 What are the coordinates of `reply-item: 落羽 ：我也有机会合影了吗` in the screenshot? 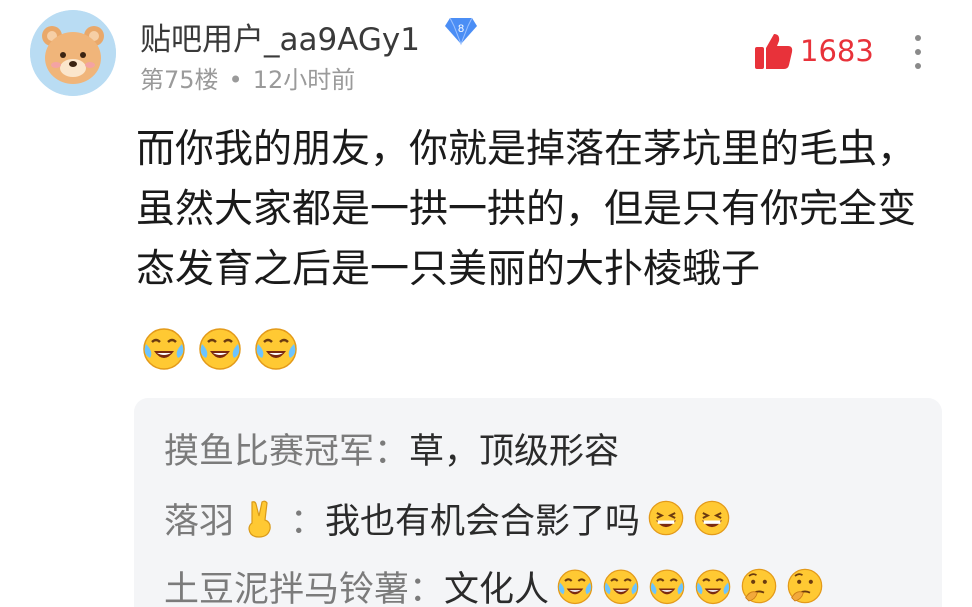 It's located at (448, 518).